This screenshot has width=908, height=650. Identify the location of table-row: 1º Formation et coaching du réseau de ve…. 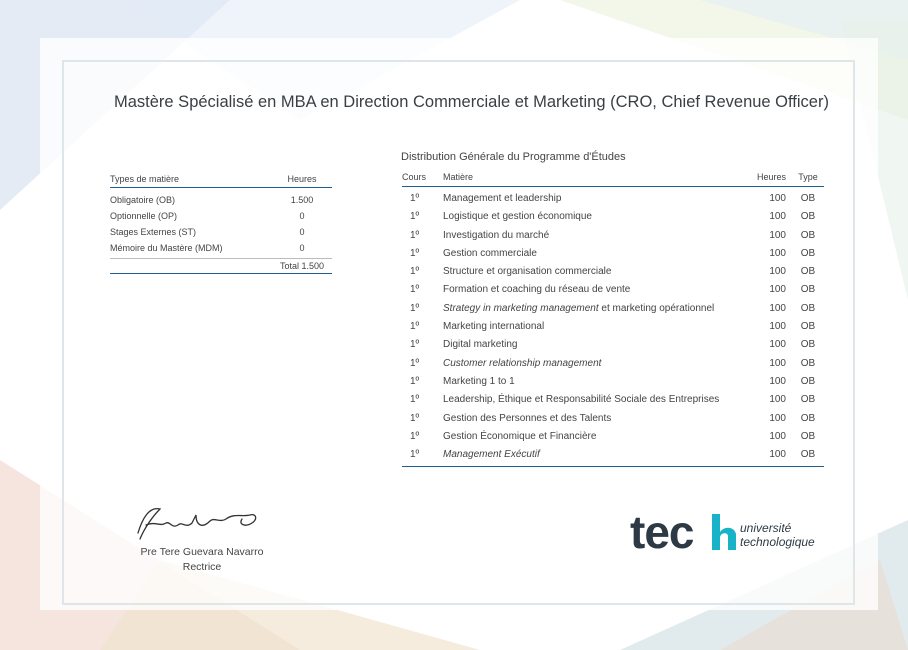
(613, 290).